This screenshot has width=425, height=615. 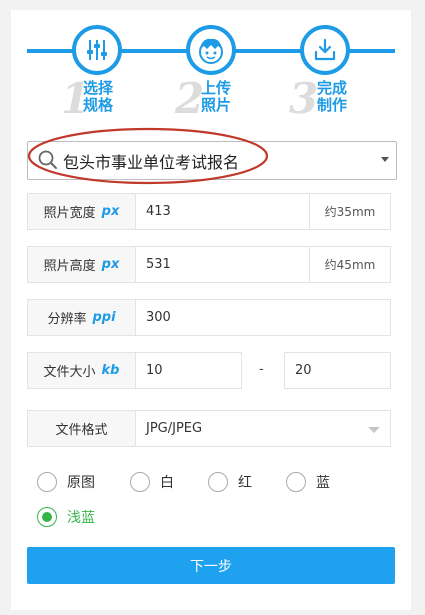 What do you see at coordinates (332, 105) in the screenshot?
I see `step-3-label-line2: 制作` at bounding box center [332, 105].